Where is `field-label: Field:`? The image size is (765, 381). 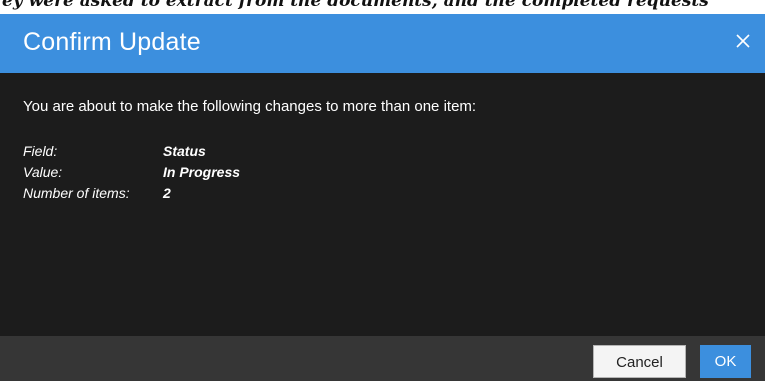 field-label: Field: is located at coordinates (40, 151).